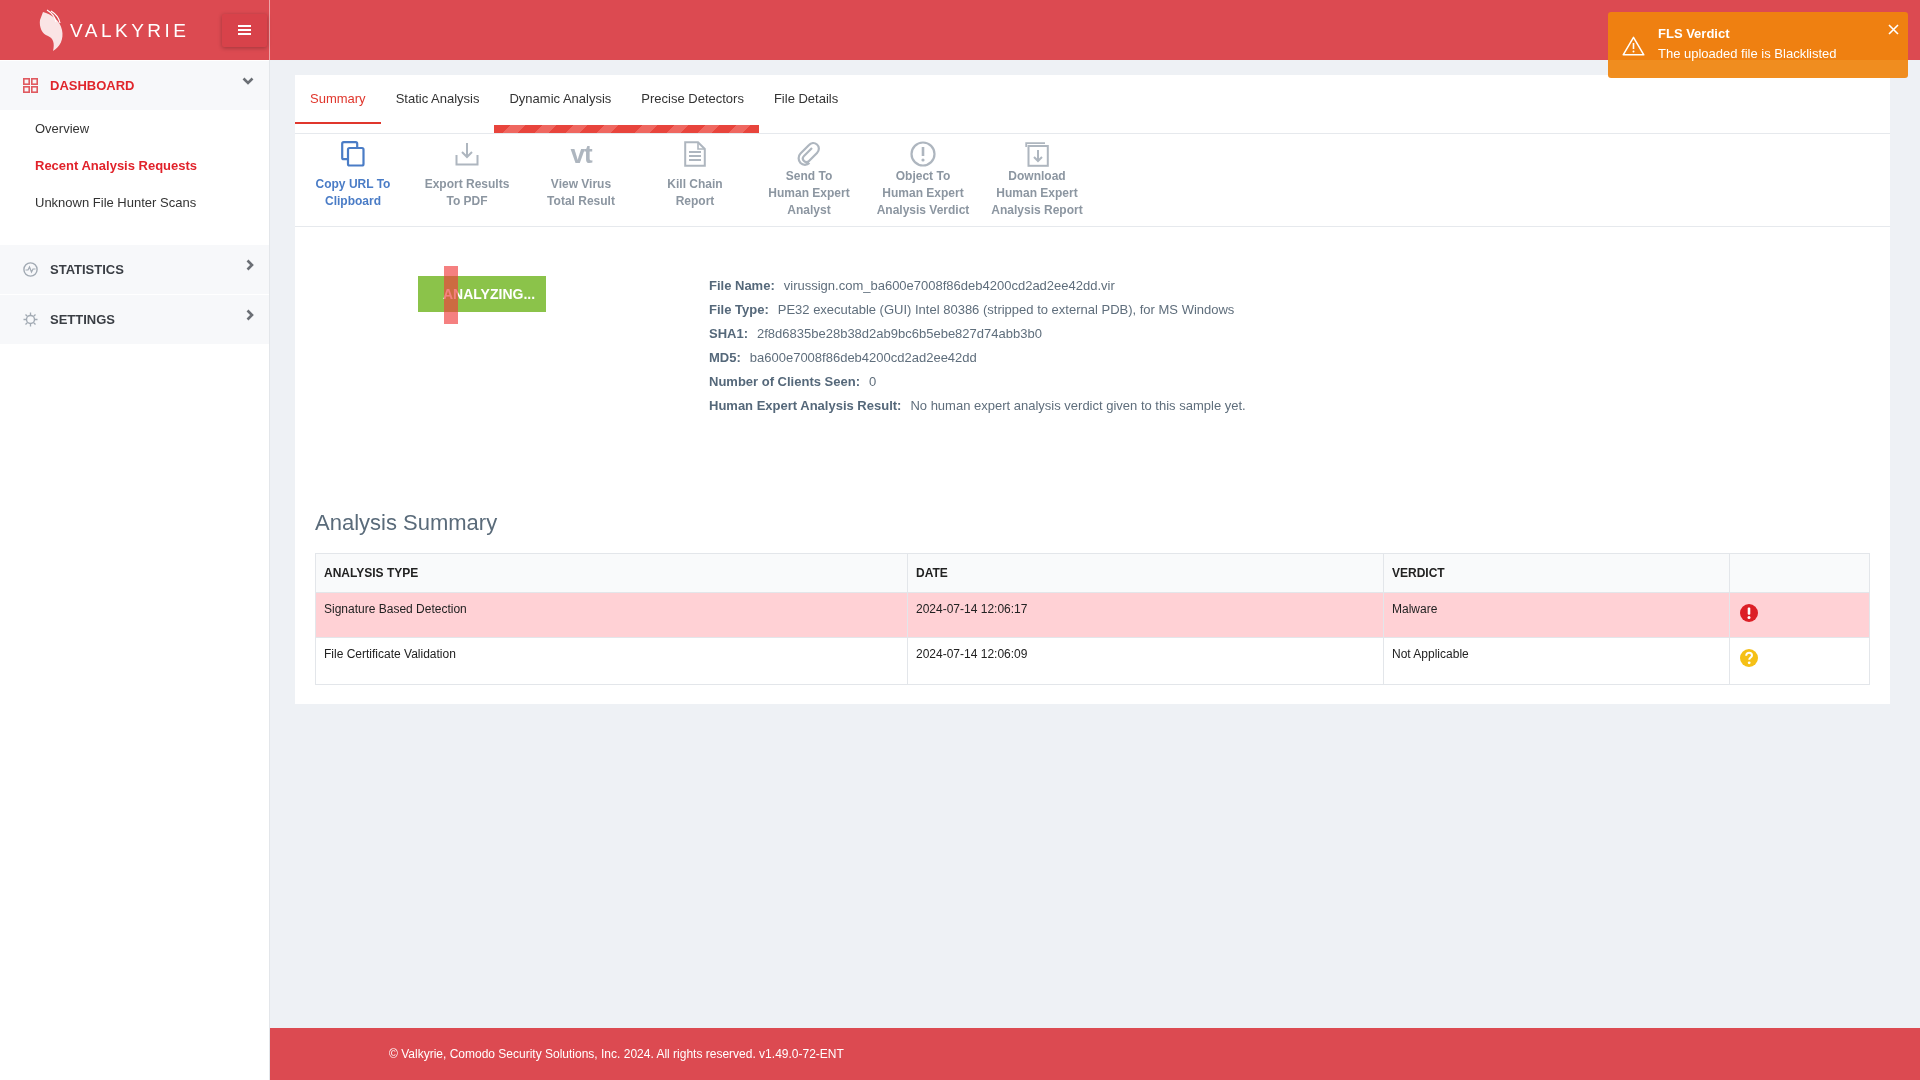 The height and width of the screenshot is (1080, 1920). I want to click on close-button, so click(1893, 29).